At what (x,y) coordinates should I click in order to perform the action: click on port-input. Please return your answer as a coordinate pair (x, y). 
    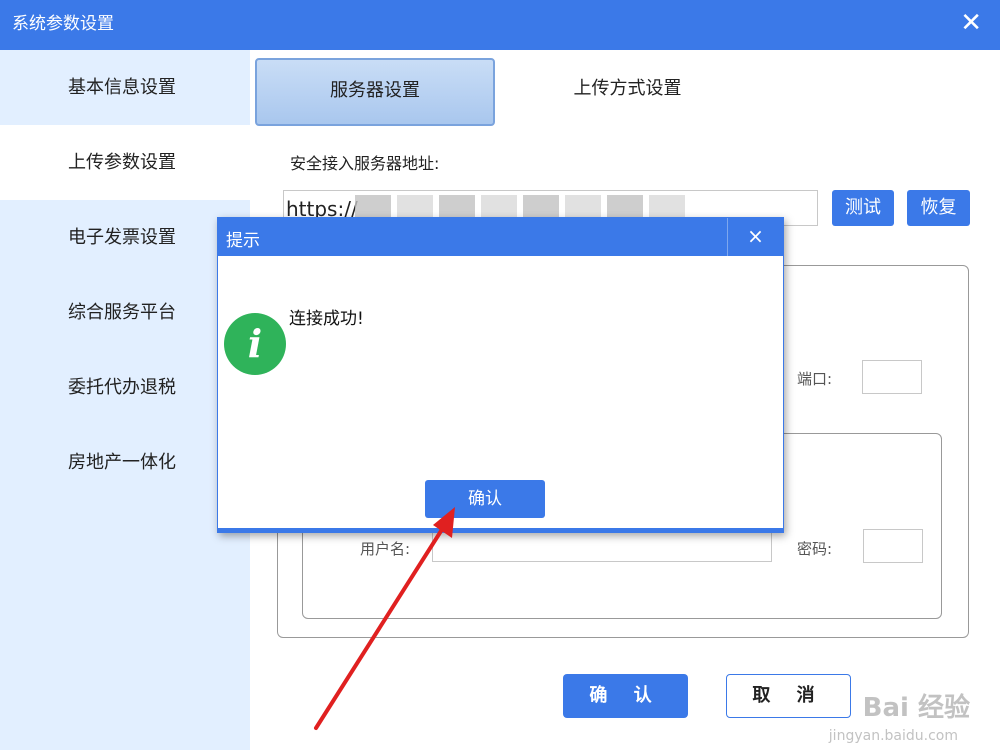
    Looking at the image, I should click on (892, 377).